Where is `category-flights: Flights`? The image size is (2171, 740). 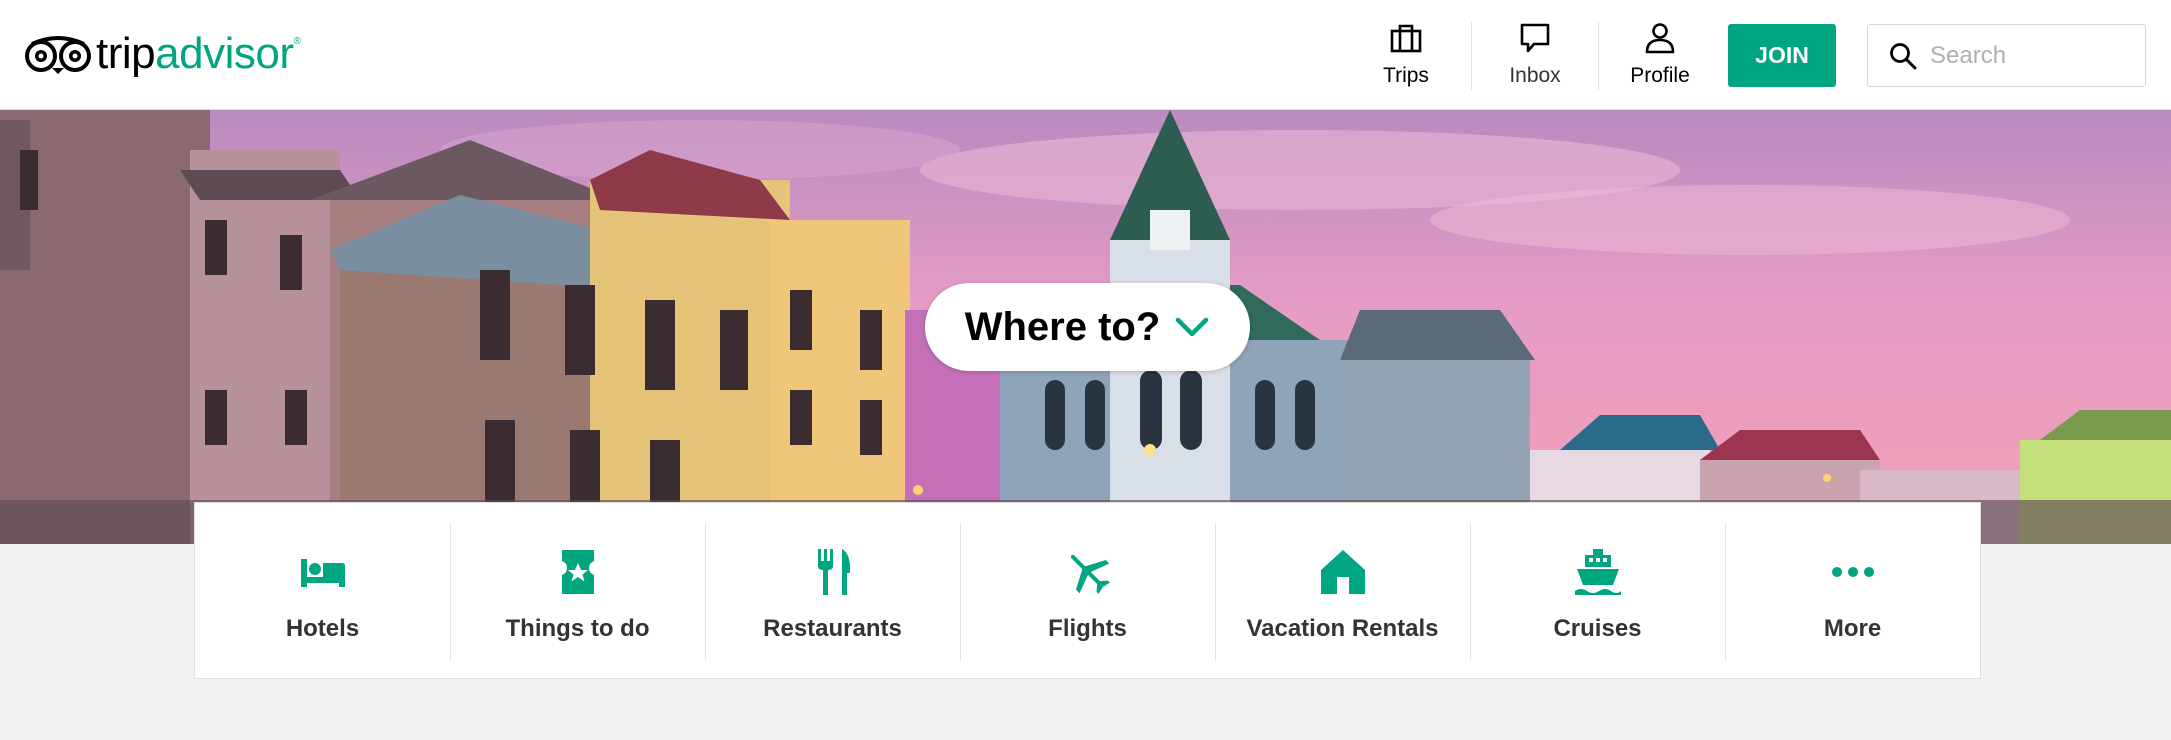
category-flights: Flights is located at coordinates (1087, 590).